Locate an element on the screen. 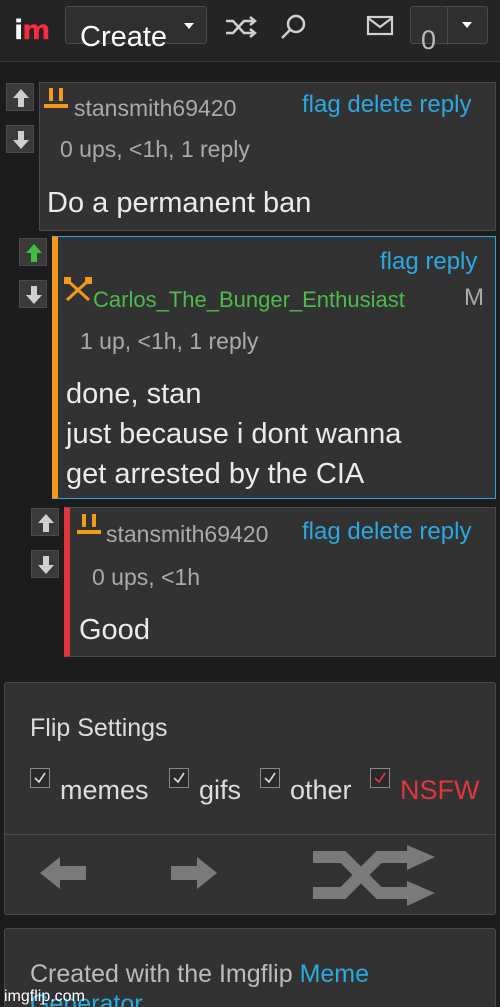 This screenshot has width=500, height=1007. meme-generator-link: Meme is located at coordinates (334, 974).